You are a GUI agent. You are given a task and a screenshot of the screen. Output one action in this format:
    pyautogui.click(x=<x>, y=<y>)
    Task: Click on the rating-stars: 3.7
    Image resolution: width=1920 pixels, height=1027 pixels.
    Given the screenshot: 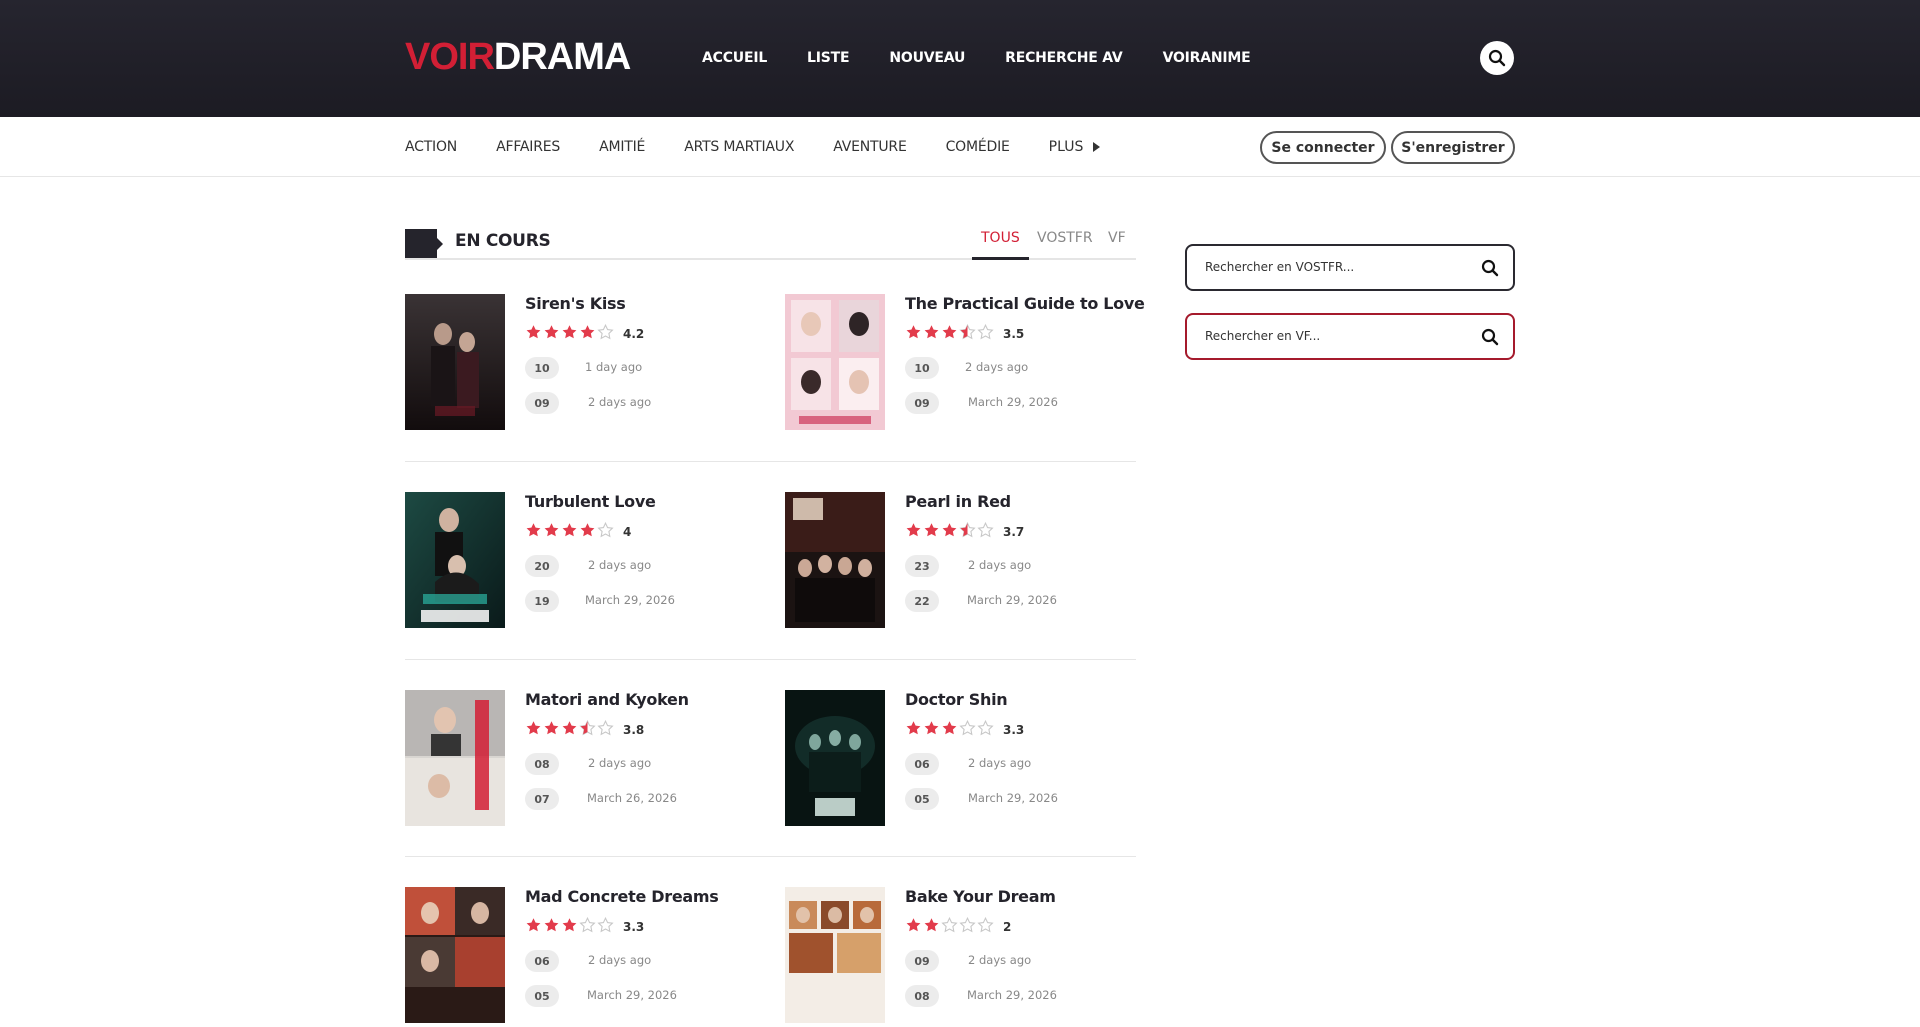 What is the action you would take?
    pyautogui.click(x=965, y=531)
    